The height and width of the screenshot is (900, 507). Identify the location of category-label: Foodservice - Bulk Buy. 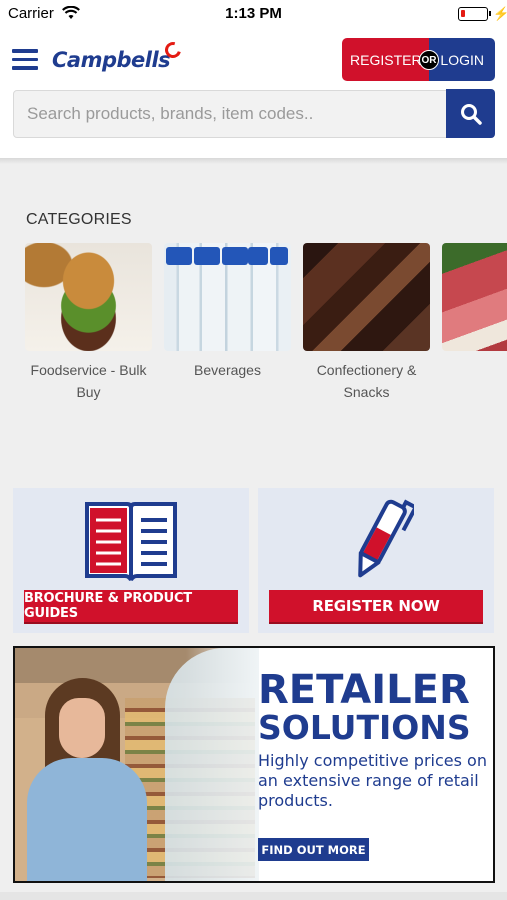
(88, 381).